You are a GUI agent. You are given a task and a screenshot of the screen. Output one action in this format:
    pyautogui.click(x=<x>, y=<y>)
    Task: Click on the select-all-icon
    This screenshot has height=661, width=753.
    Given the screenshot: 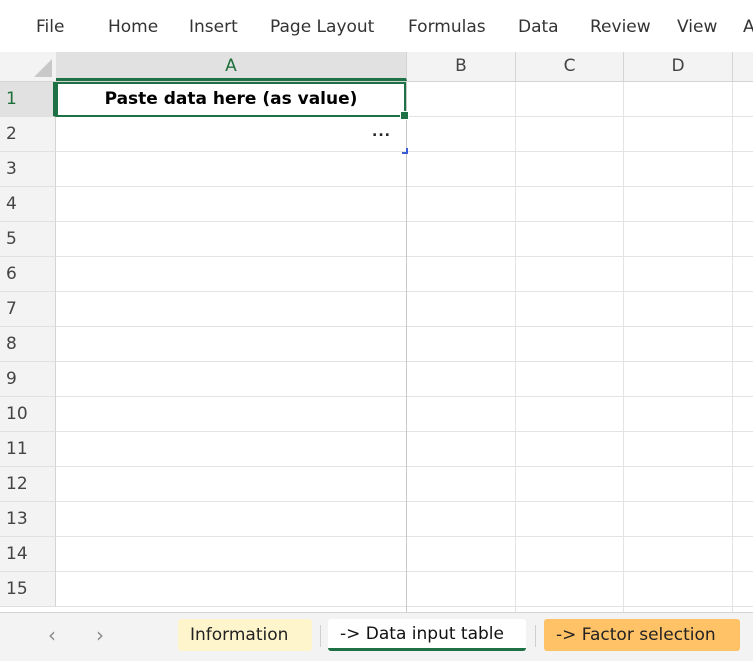 What is the action you would take?
    pyautogui.click(x=43, y=68)
    